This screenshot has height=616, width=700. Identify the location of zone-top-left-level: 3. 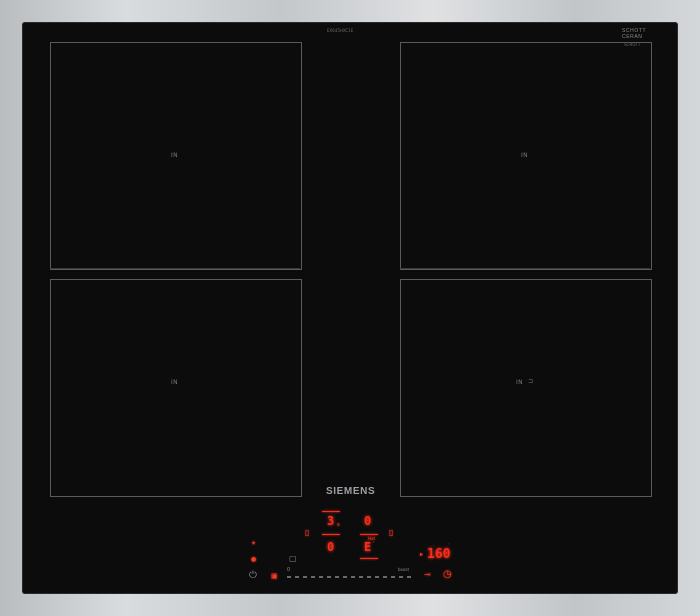
(330, 521).